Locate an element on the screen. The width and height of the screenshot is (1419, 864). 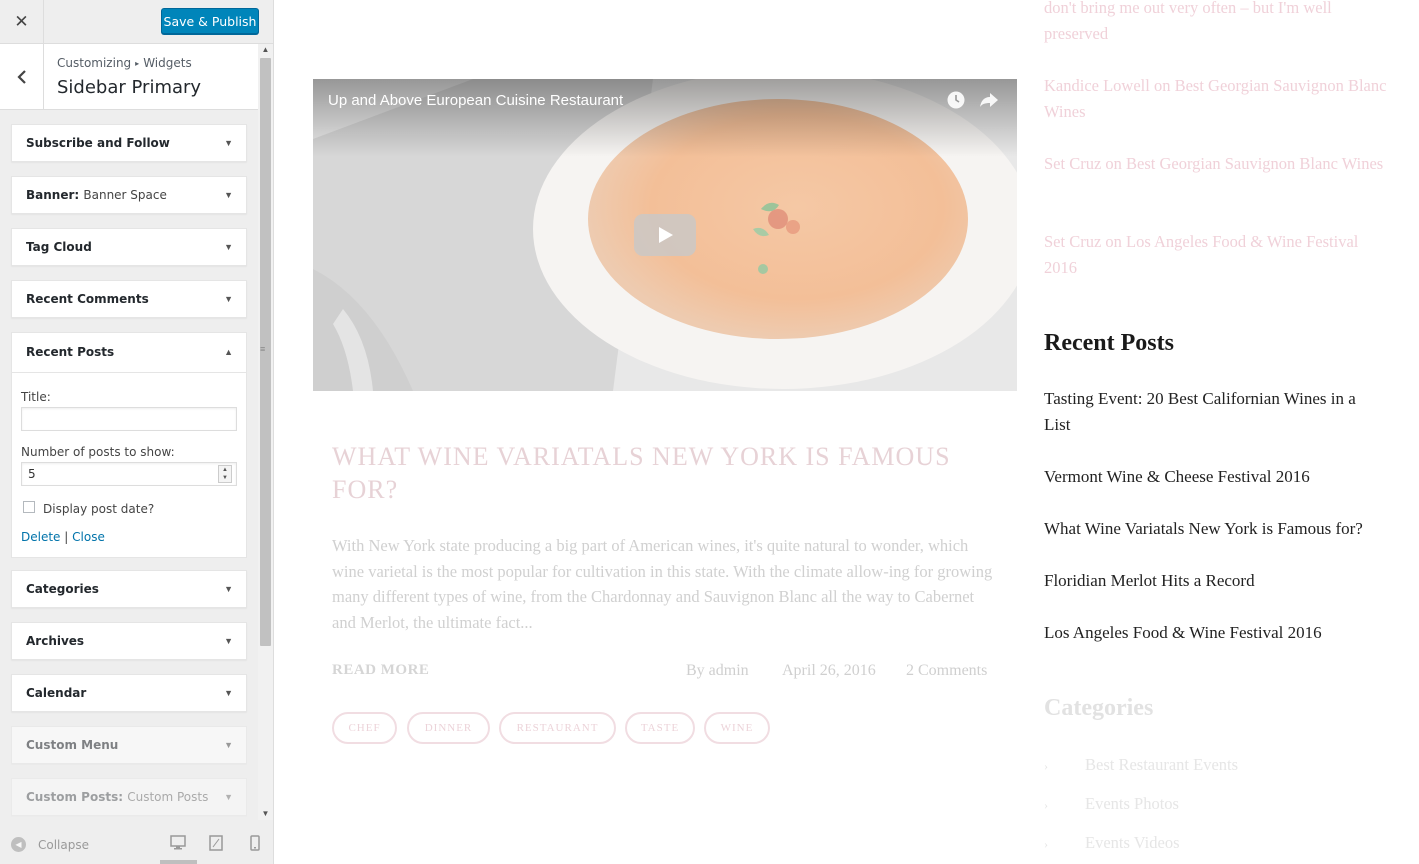
categories-heading: Categories is located at coordinates (1099, 708).